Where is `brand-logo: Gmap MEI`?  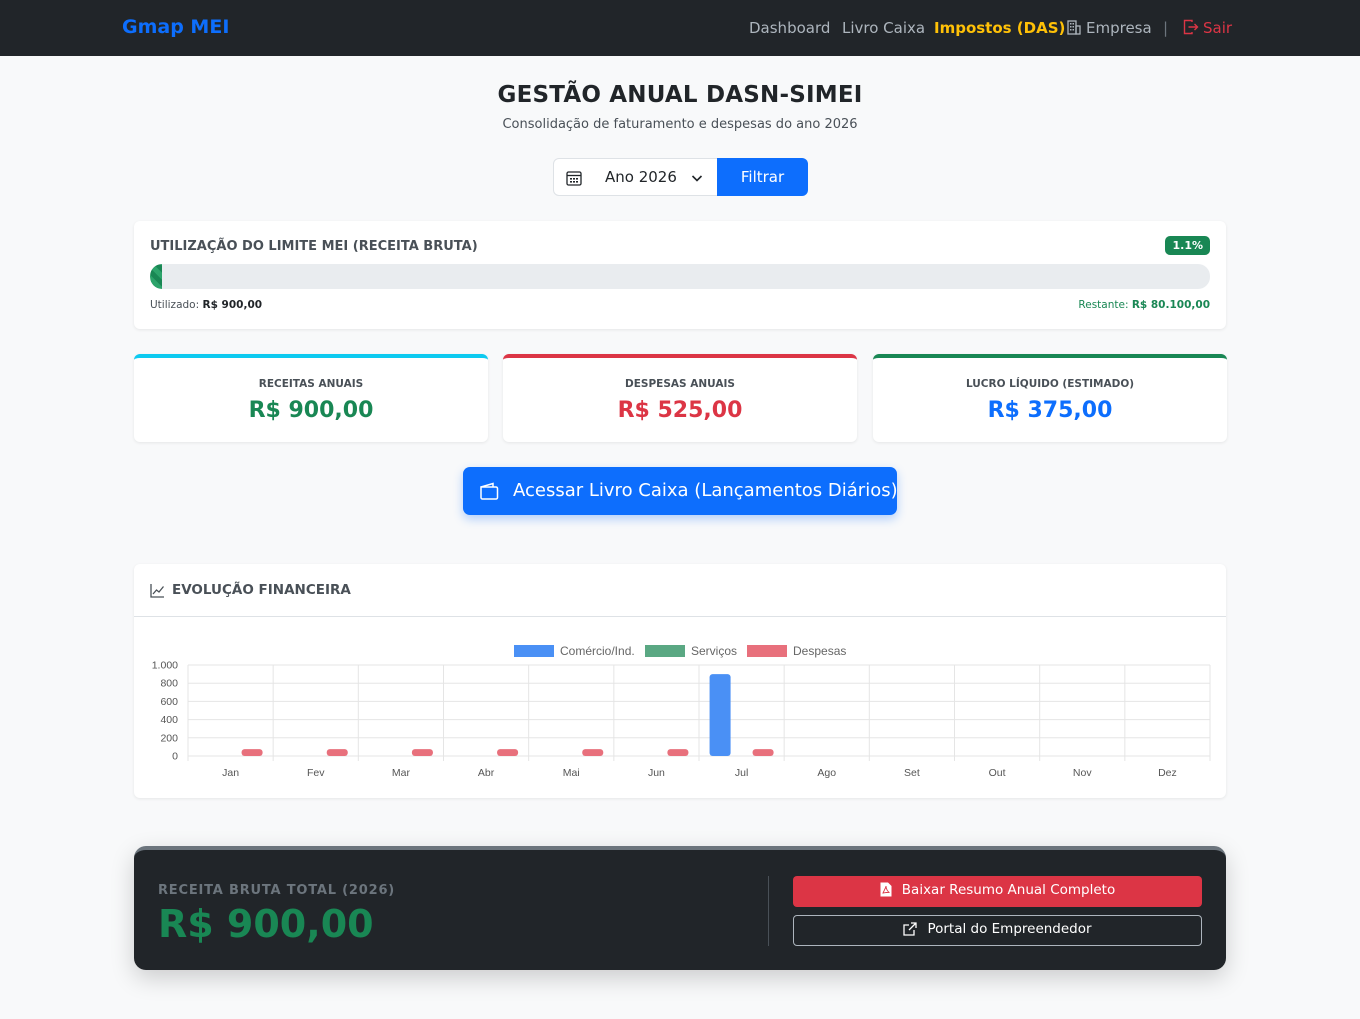 brand-logo: Gmap MEI is located at coordinates (175, 27).